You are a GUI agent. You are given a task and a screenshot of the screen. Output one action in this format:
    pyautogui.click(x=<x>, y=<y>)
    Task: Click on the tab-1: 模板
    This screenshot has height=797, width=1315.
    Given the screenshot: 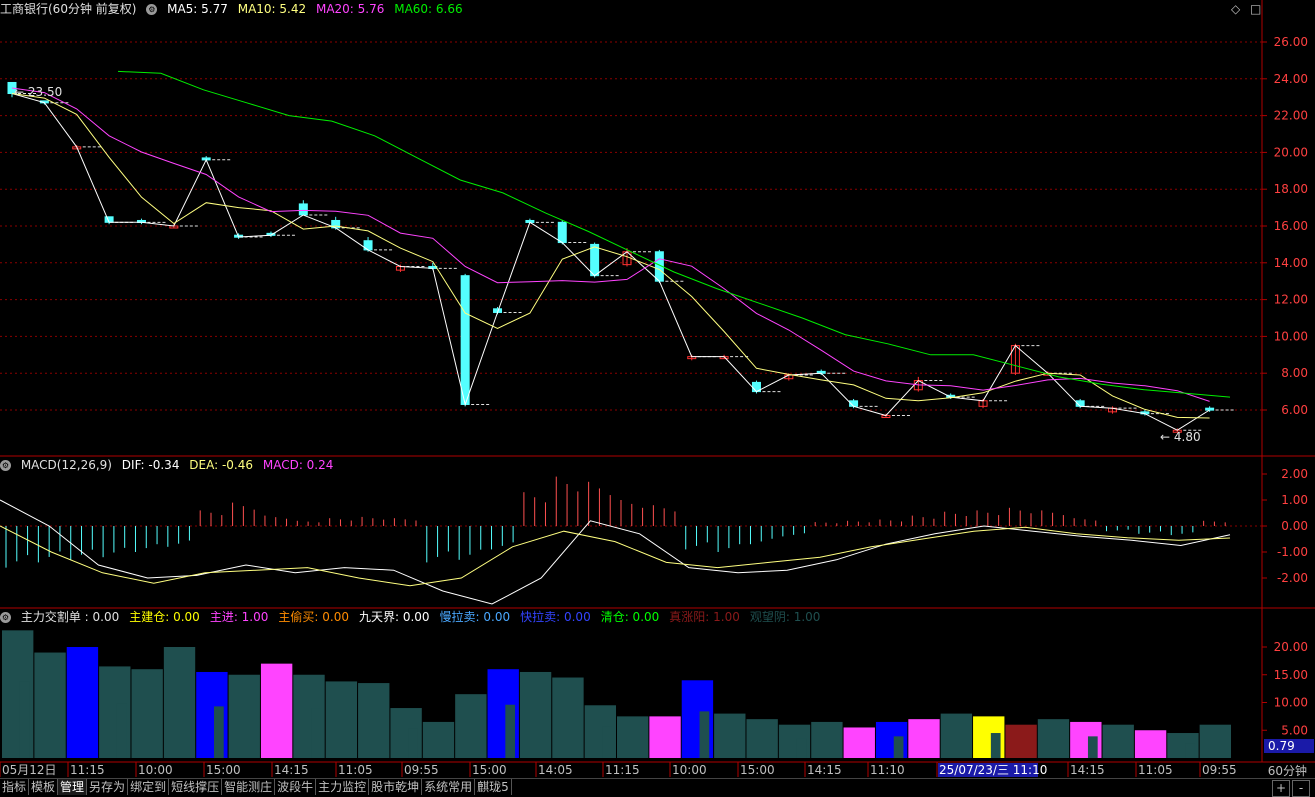 What is the action you would take?
    pyautogui.click(x=44, y=787)
    